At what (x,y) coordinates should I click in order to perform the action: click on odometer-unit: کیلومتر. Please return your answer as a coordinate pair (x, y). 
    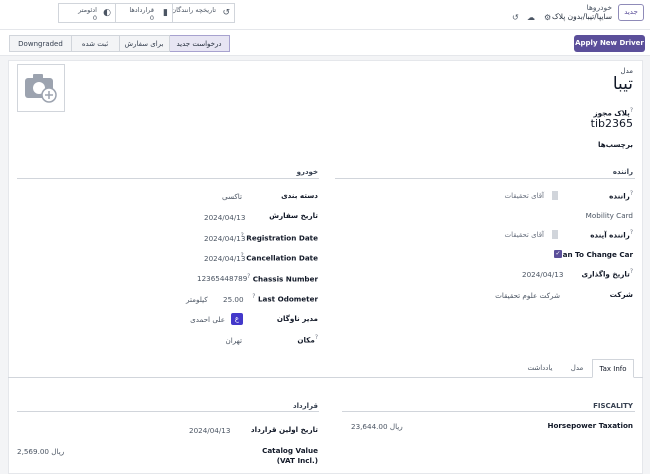
    Looking at the image, I should click on (197, 299).